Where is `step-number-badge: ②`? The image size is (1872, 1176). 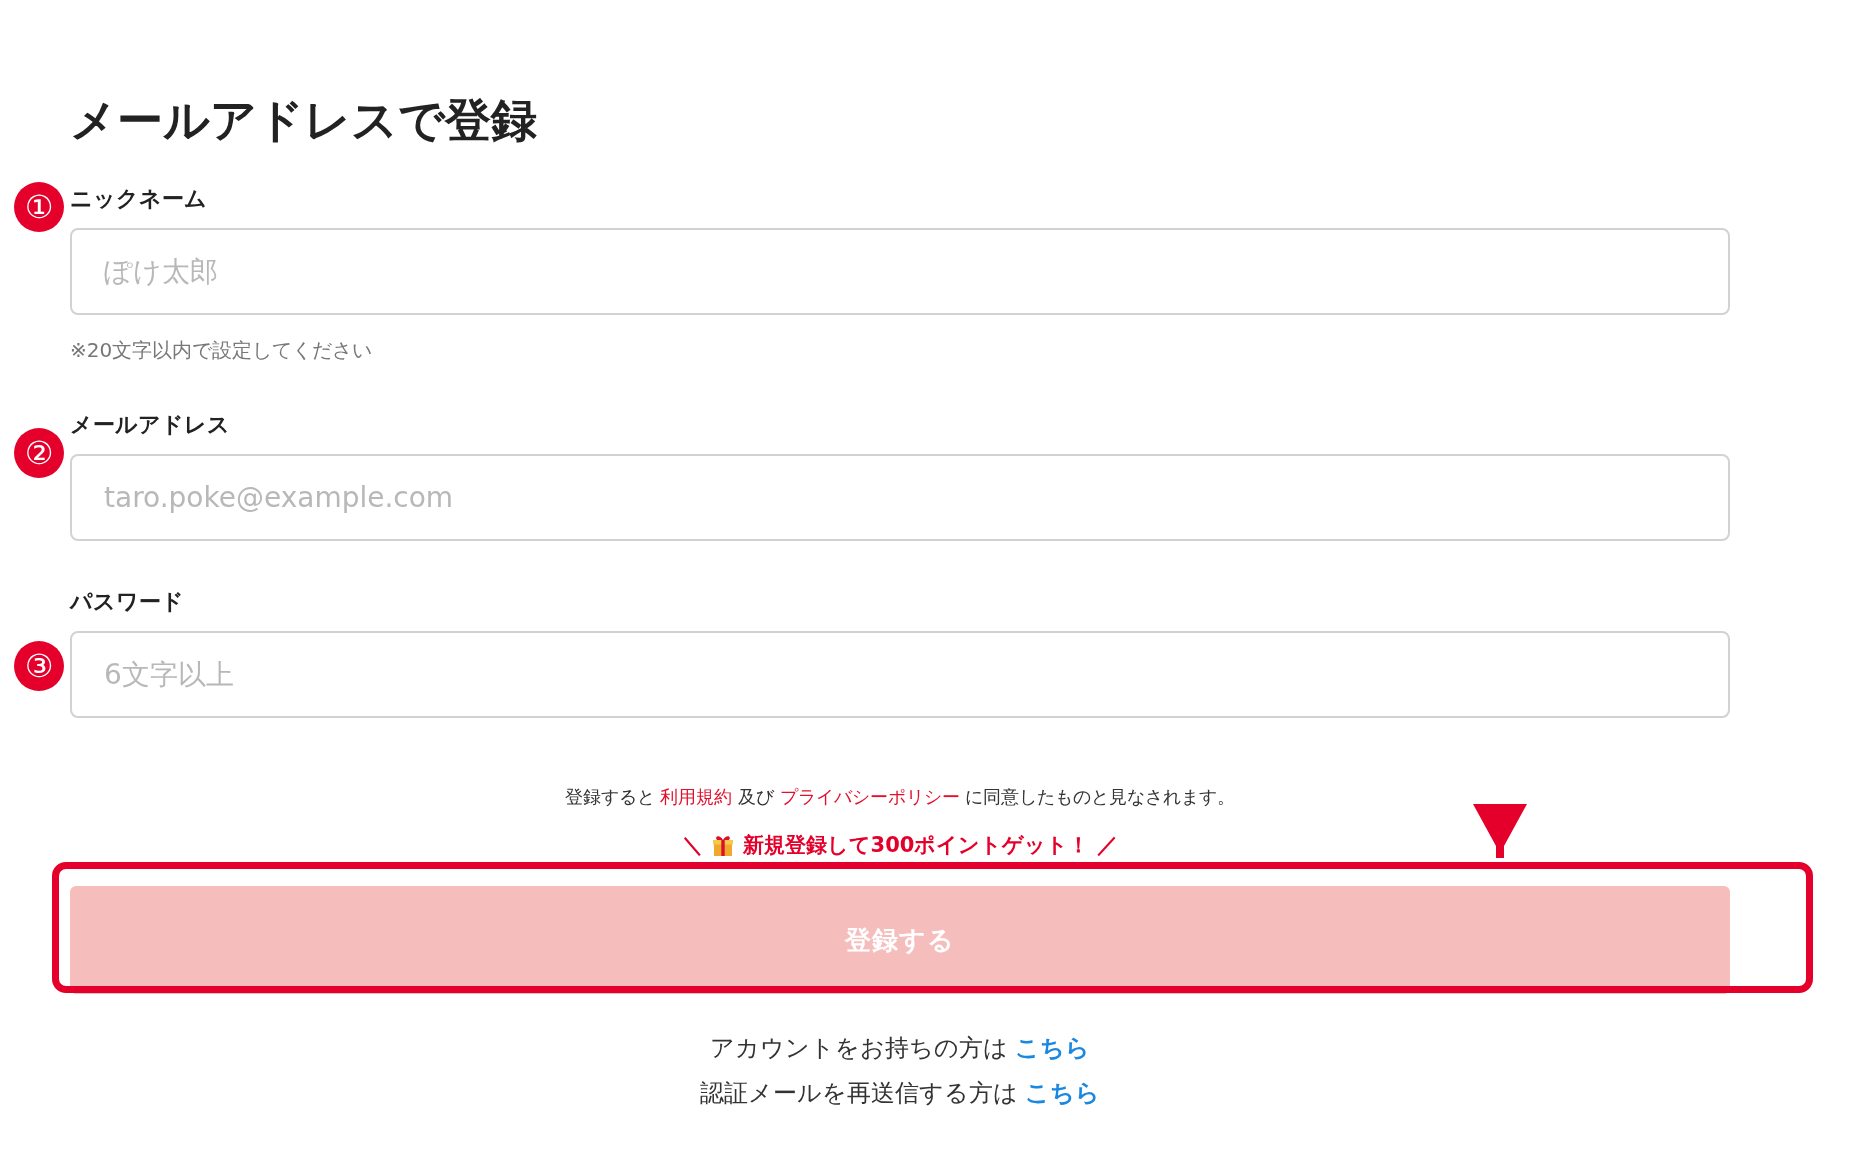
step-number-badge: ② is located at coordinates (39, 453).